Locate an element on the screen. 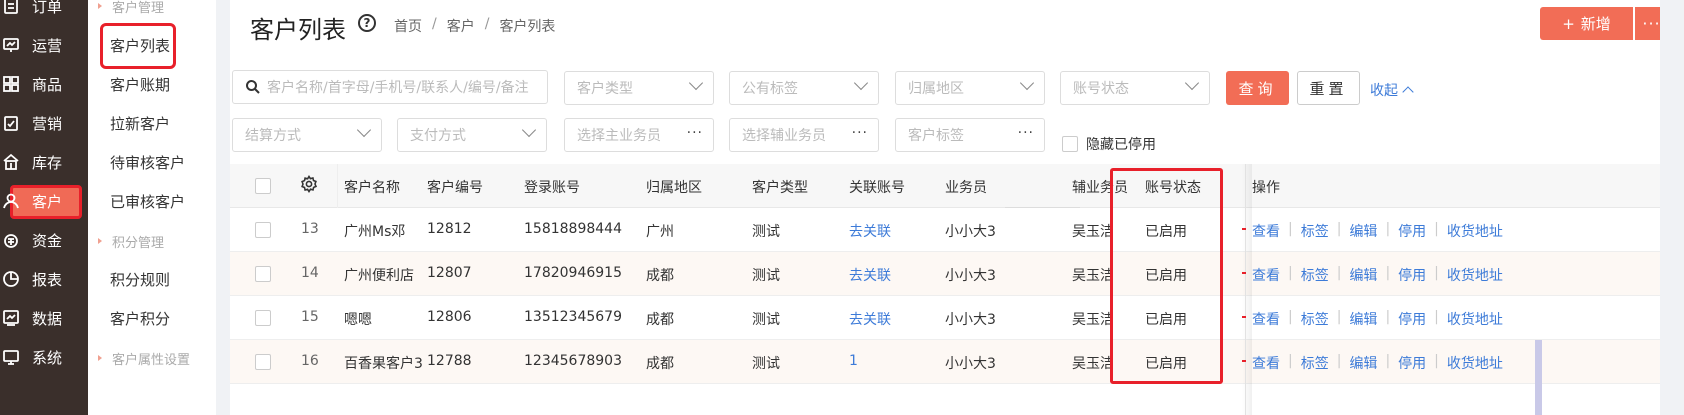 The image size is (1684, 415). group-label: 客户属性设置 is located at coordinates (151, 360).